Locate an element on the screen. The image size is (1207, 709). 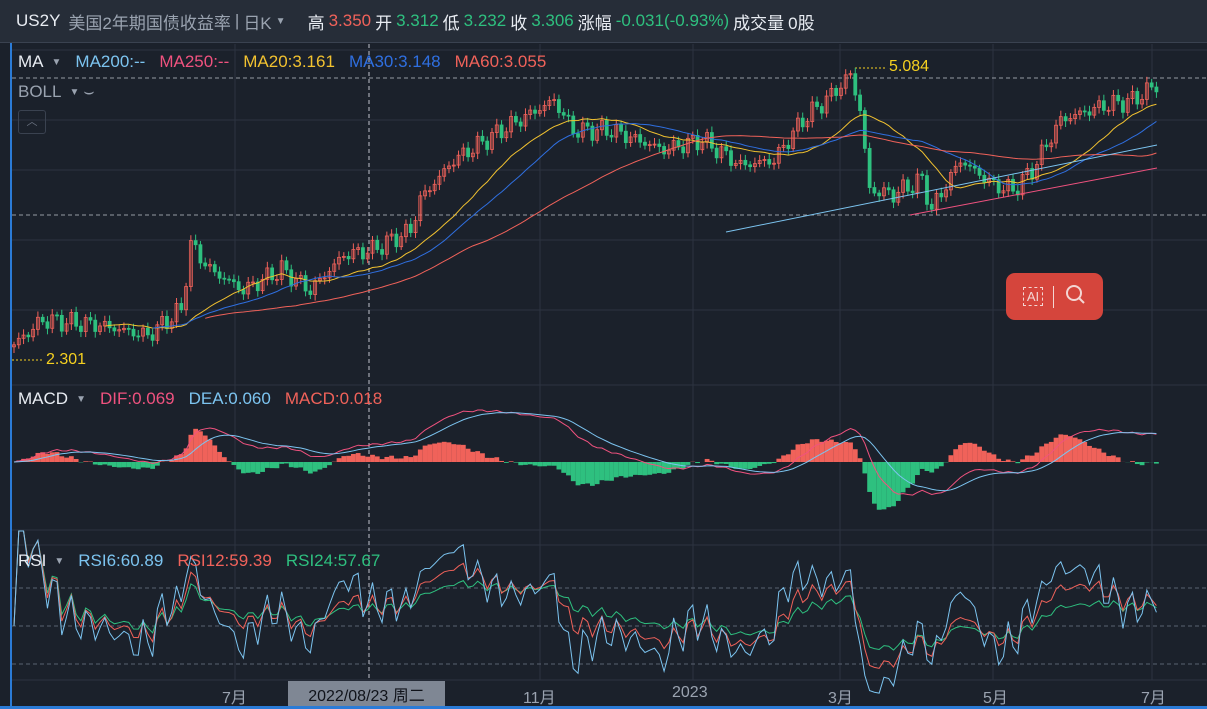
ai-icon: AI is located at coordinates (1033, 296).